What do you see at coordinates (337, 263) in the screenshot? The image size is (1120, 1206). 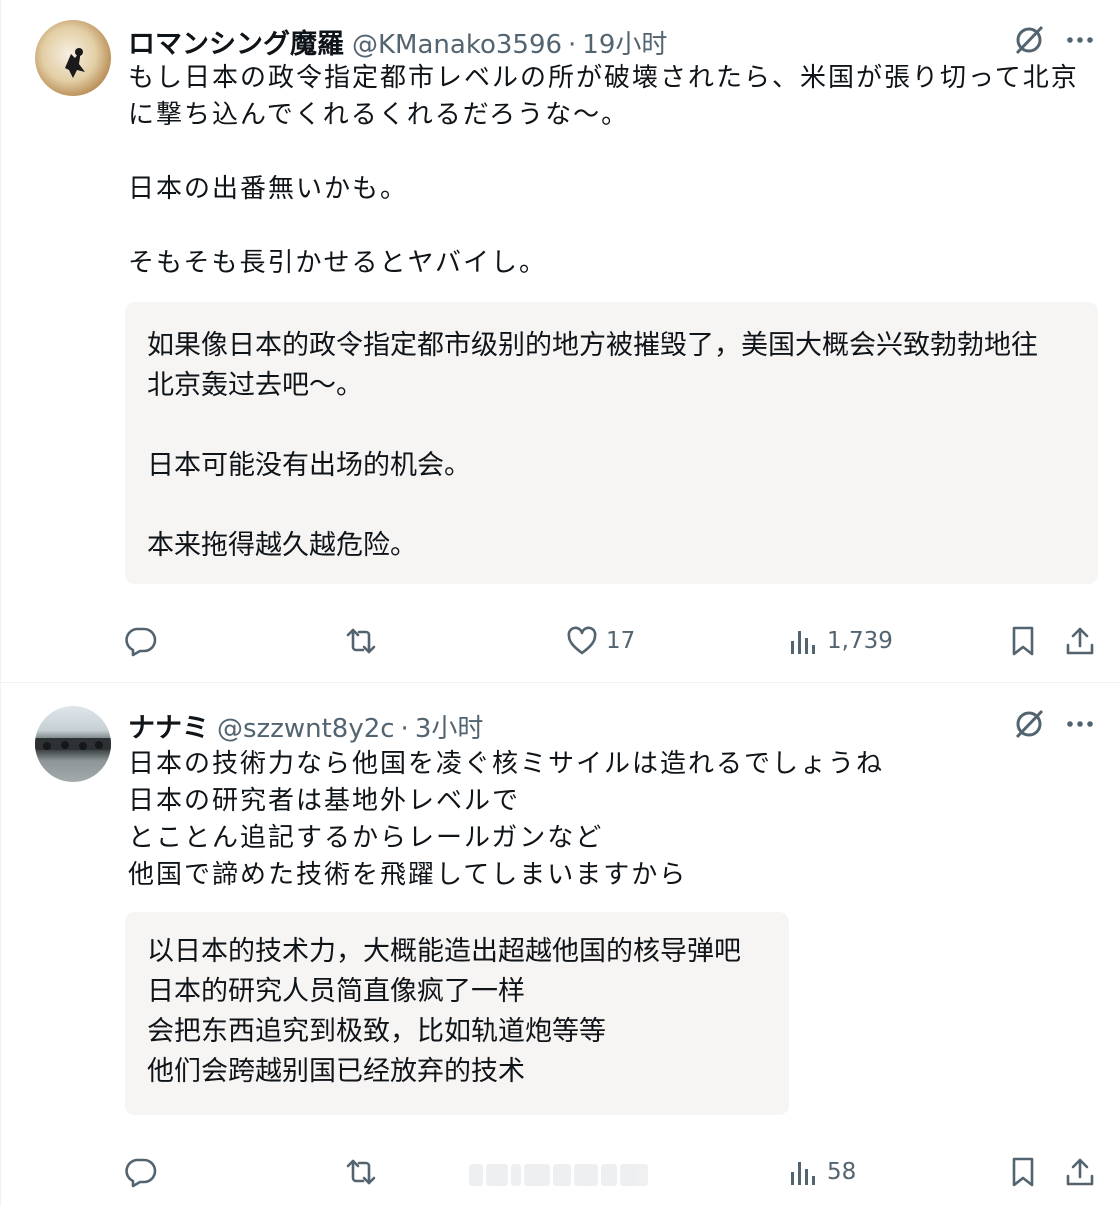 I see `post-text-line: そもそも長引かせるとヤバイし。` at bounding box center [337, 263].